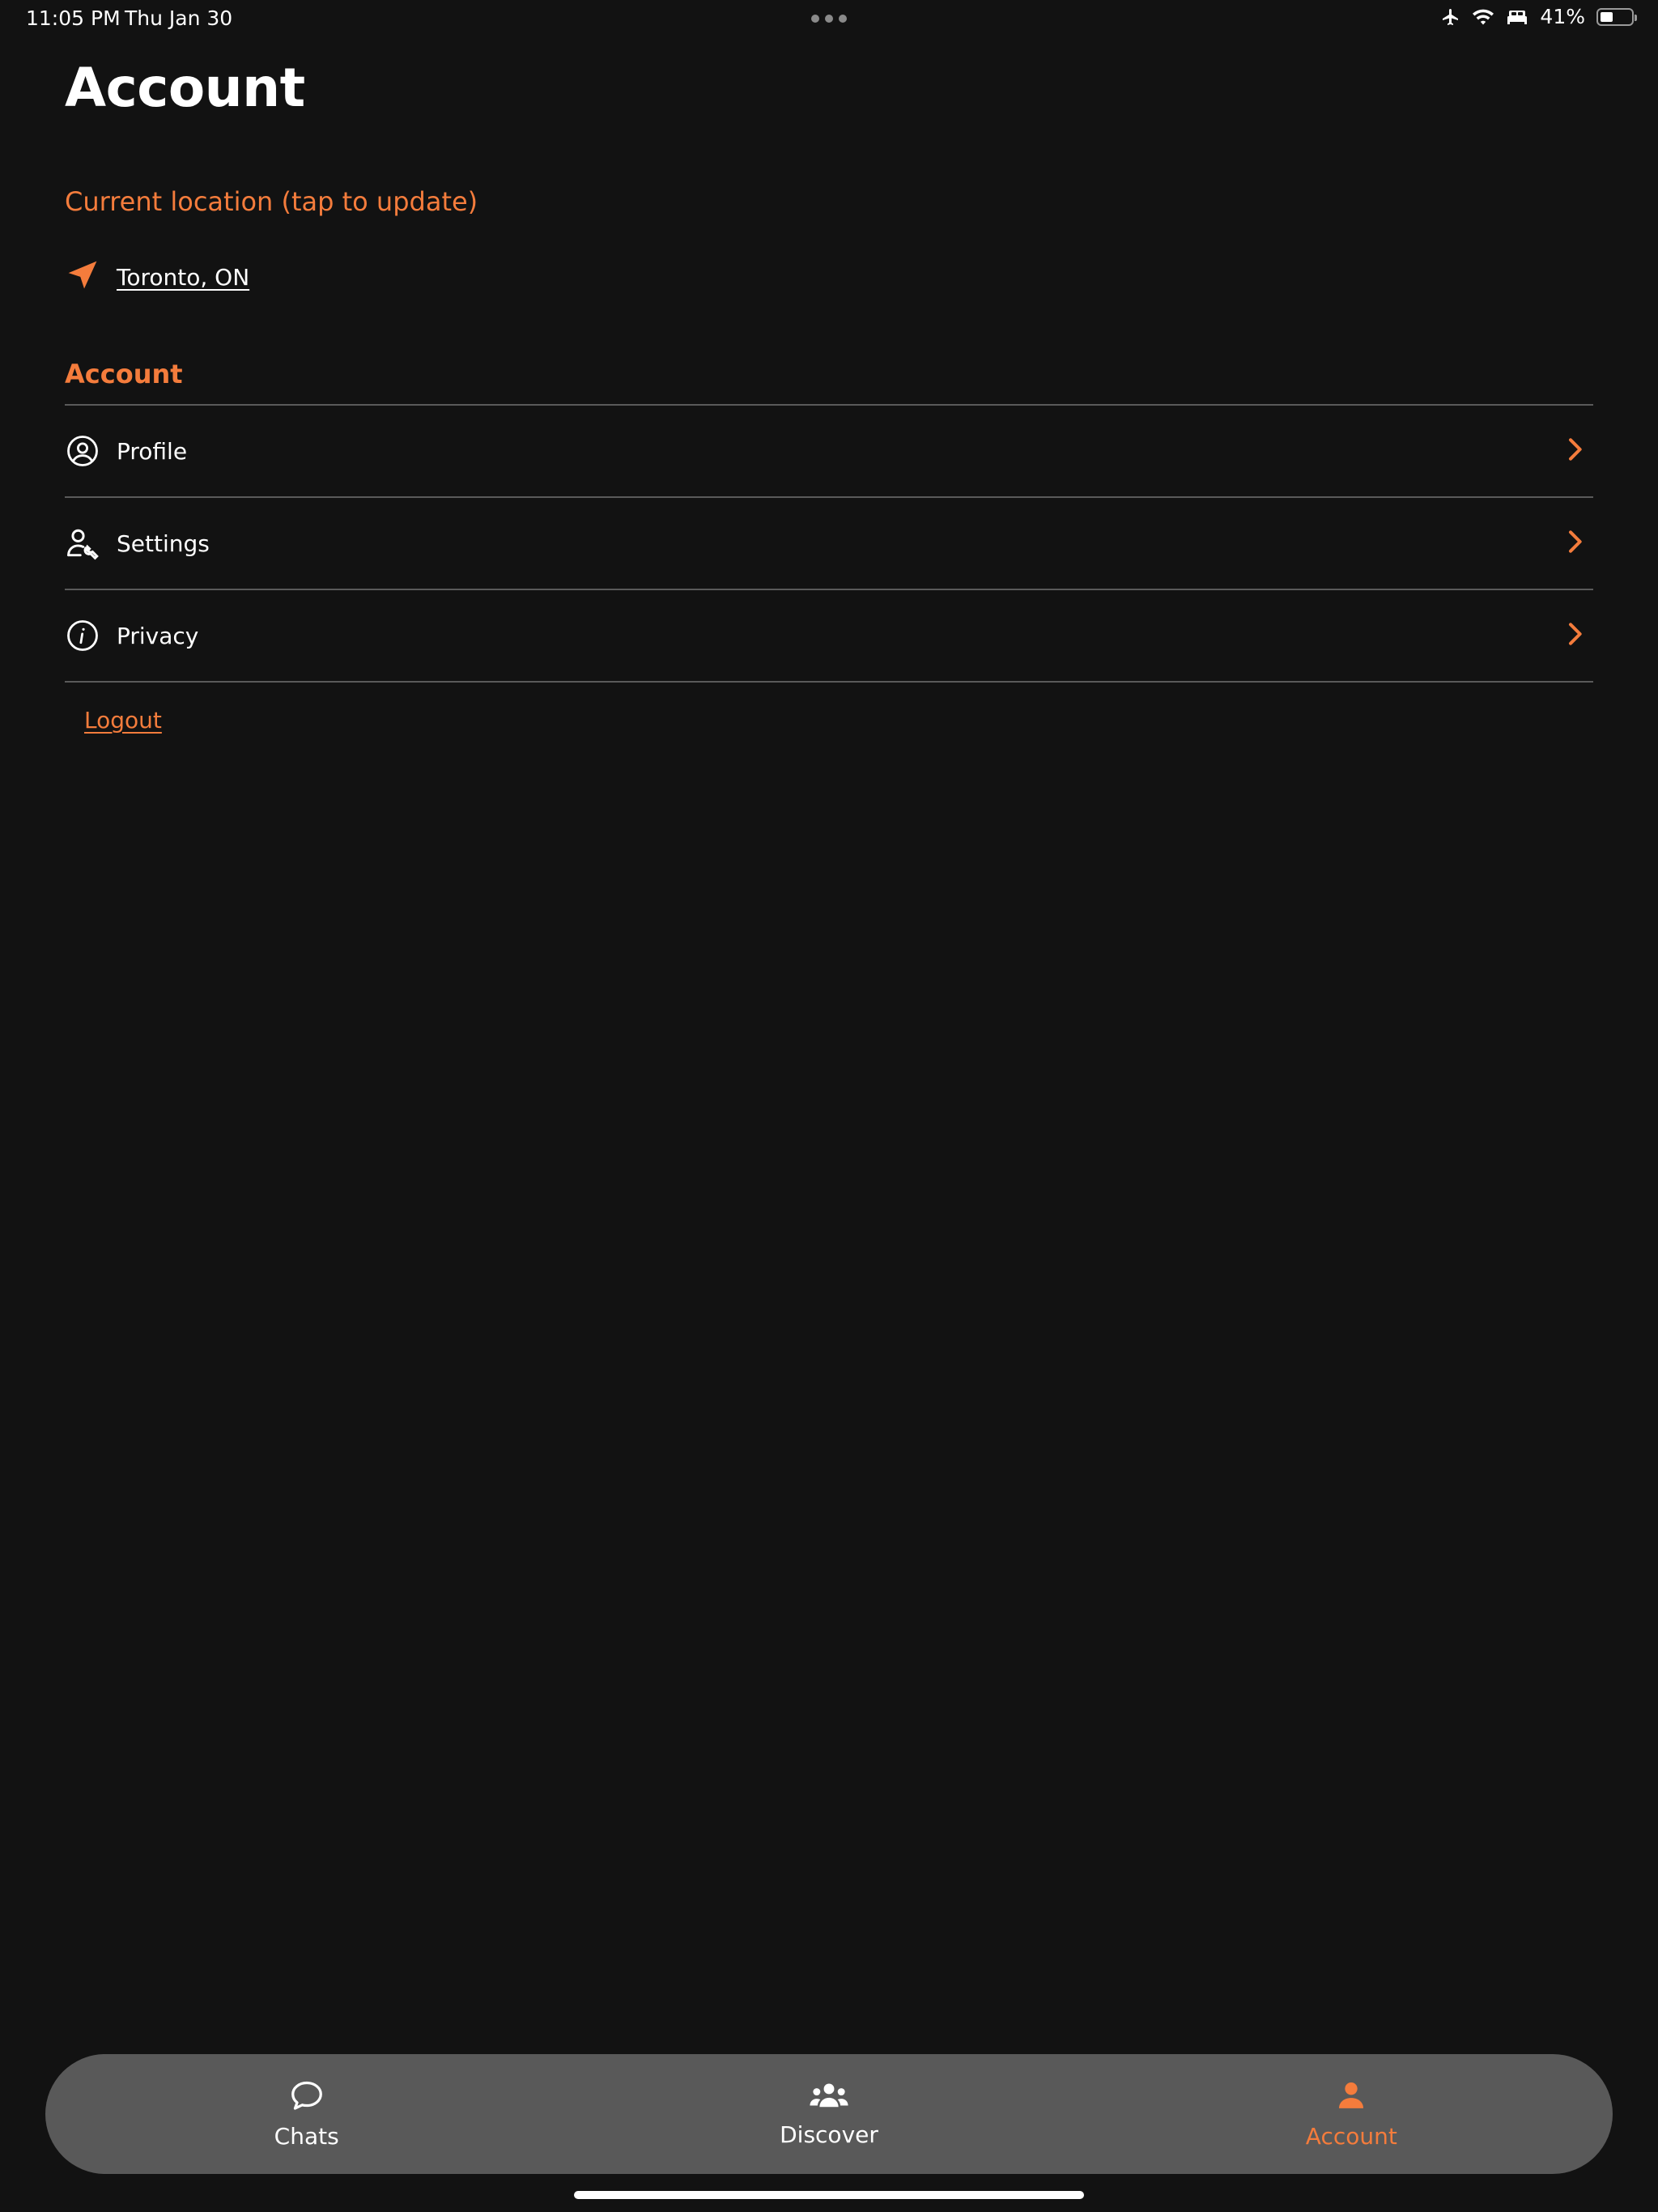 Image resolution: width=1658 pixels, height=2212 pixels. I want to click on tab-account: Account, so click(1351, 2114).